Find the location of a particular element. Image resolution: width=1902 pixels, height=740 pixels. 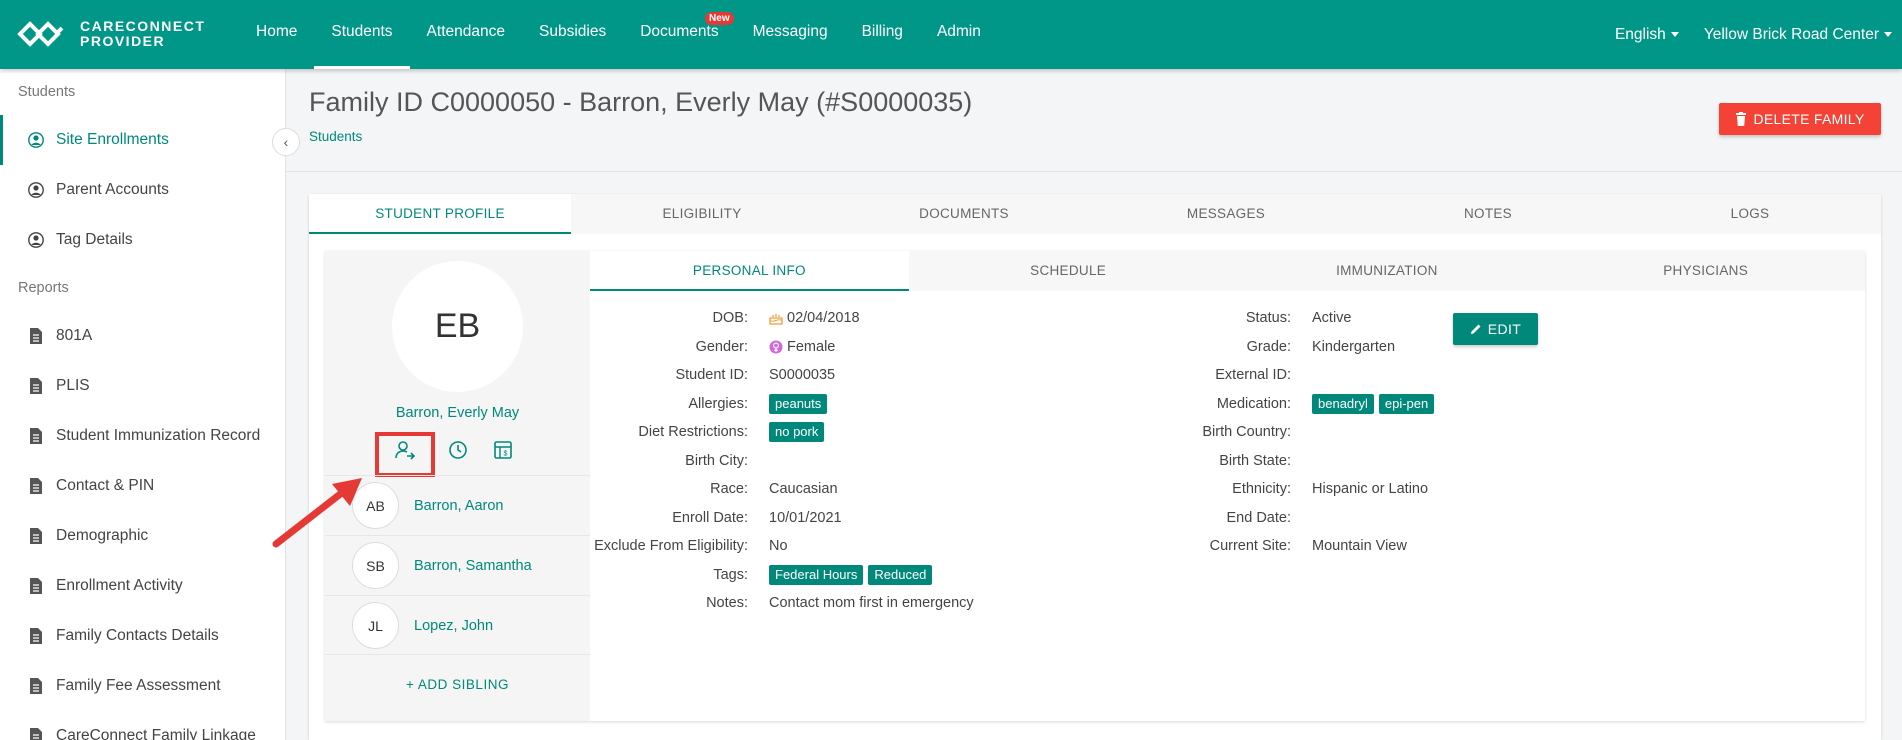

breadcrumb: Students is located at coordinates (335, 136).